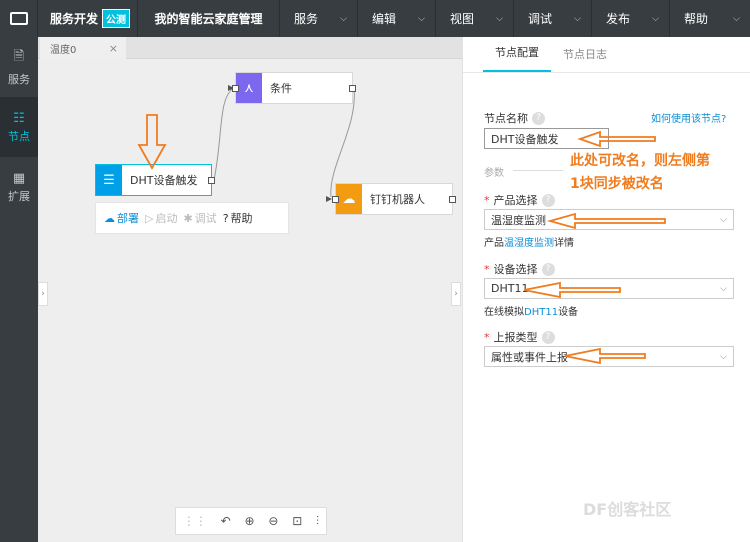 Image resolution: width=750 pixels, height=542 pixels. What do you see at coordinates (19, 118) in the screenshot?
I see `node-icon: ☷` at bounding box center [19, 118].